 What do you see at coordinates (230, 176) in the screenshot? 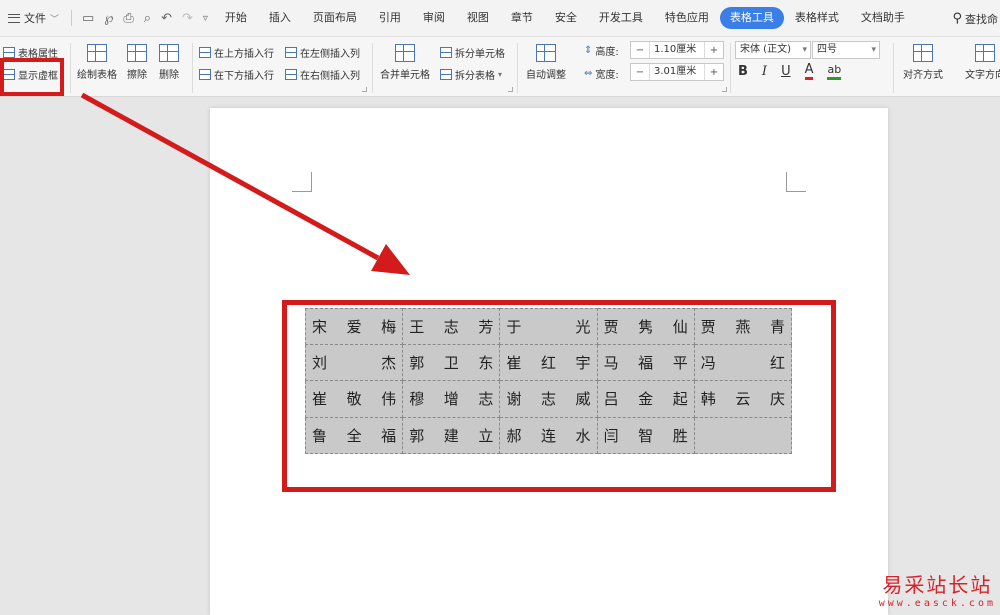
I see `arrow-shaft` at bounding box center [230, 176].